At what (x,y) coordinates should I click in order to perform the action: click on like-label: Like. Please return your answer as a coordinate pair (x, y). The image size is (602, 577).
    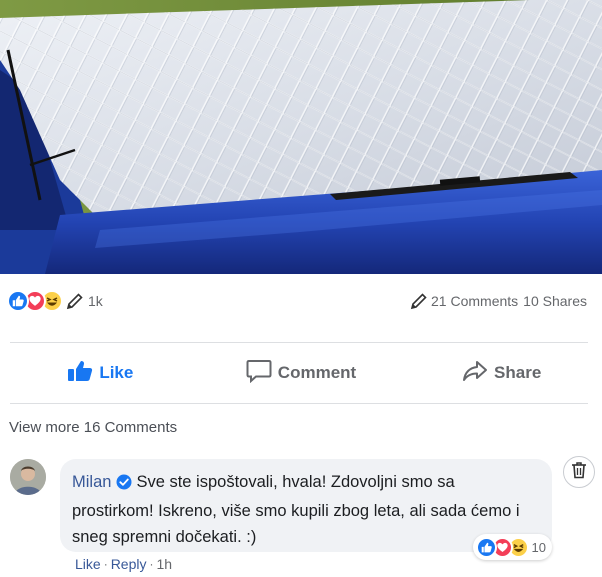
    Looking at the image, I should click on (116, 372).